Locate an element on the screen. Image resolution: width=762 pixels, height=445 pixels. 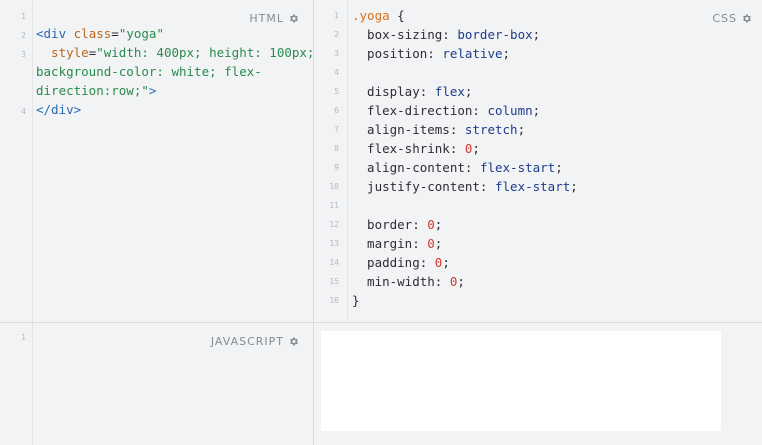
code-token: margin: is located at coordinates (390, 243).